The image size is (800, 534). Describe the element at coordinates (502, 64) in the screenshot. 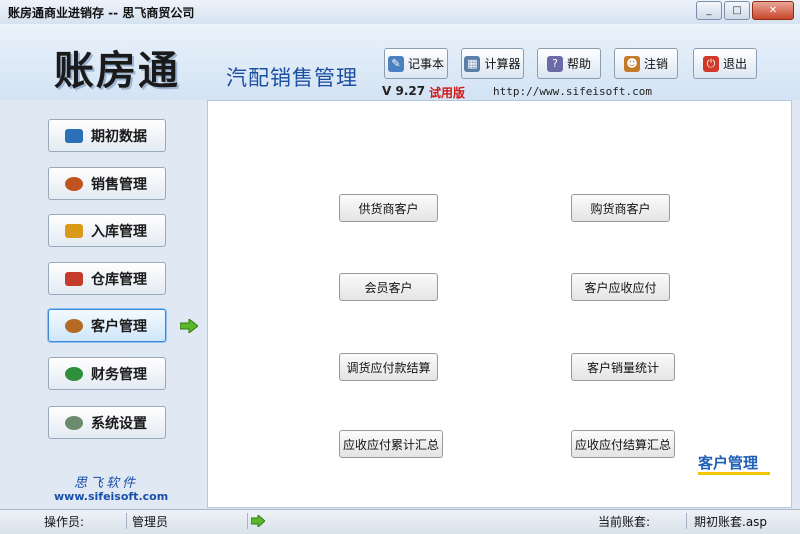

I see `calculator-label: 计算器` at that location.